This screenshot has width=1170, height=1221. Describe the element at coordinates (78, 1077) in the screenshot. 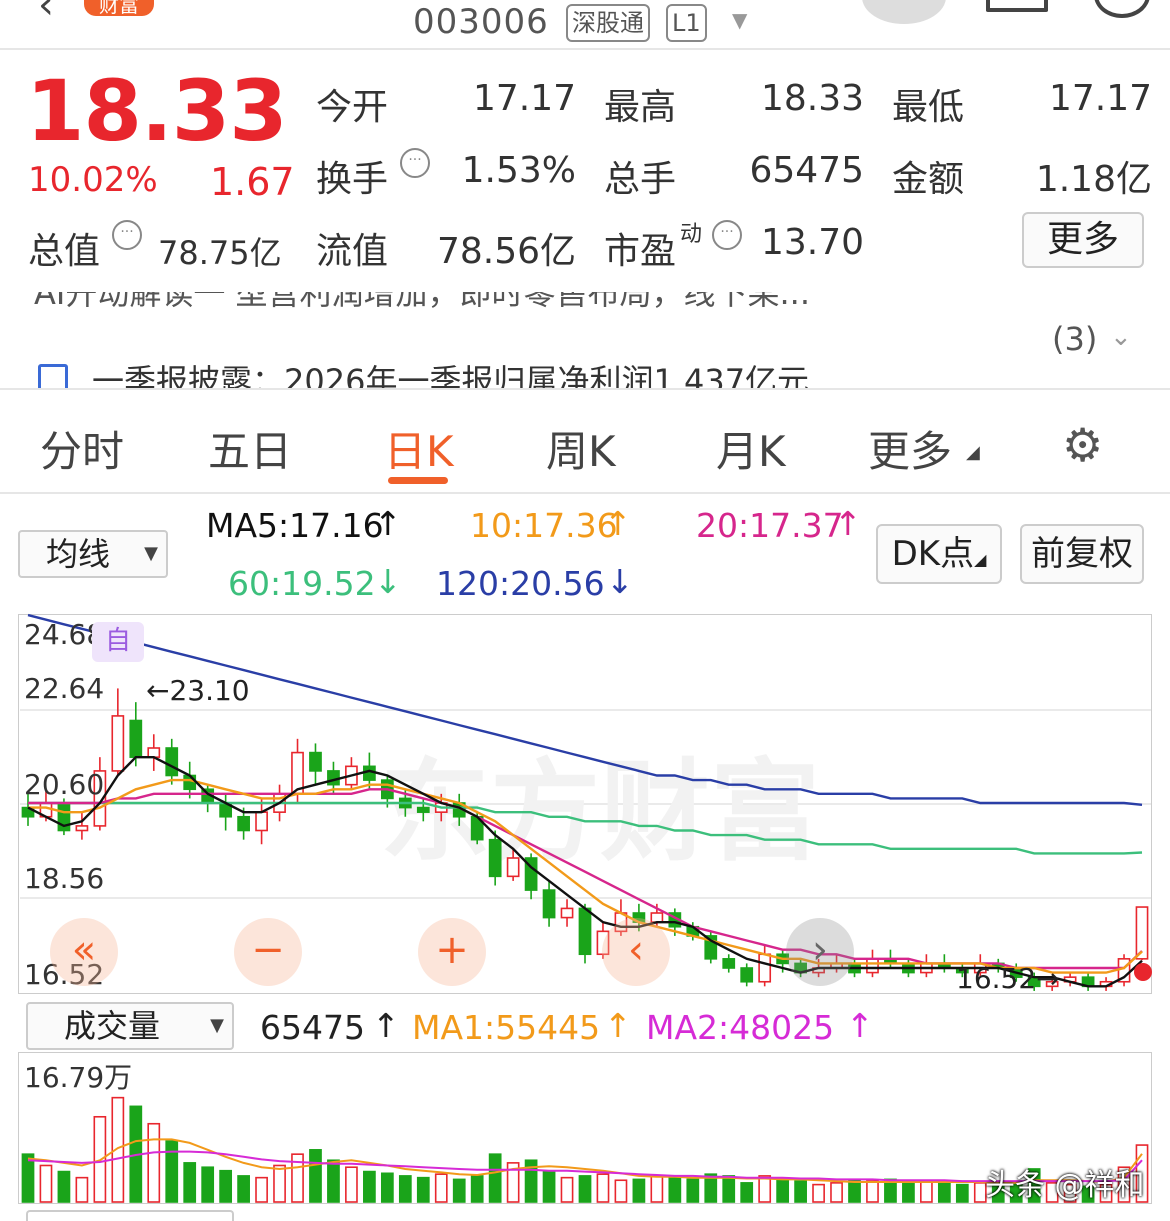

I see `volume-y-top: 16.79万` at that location.